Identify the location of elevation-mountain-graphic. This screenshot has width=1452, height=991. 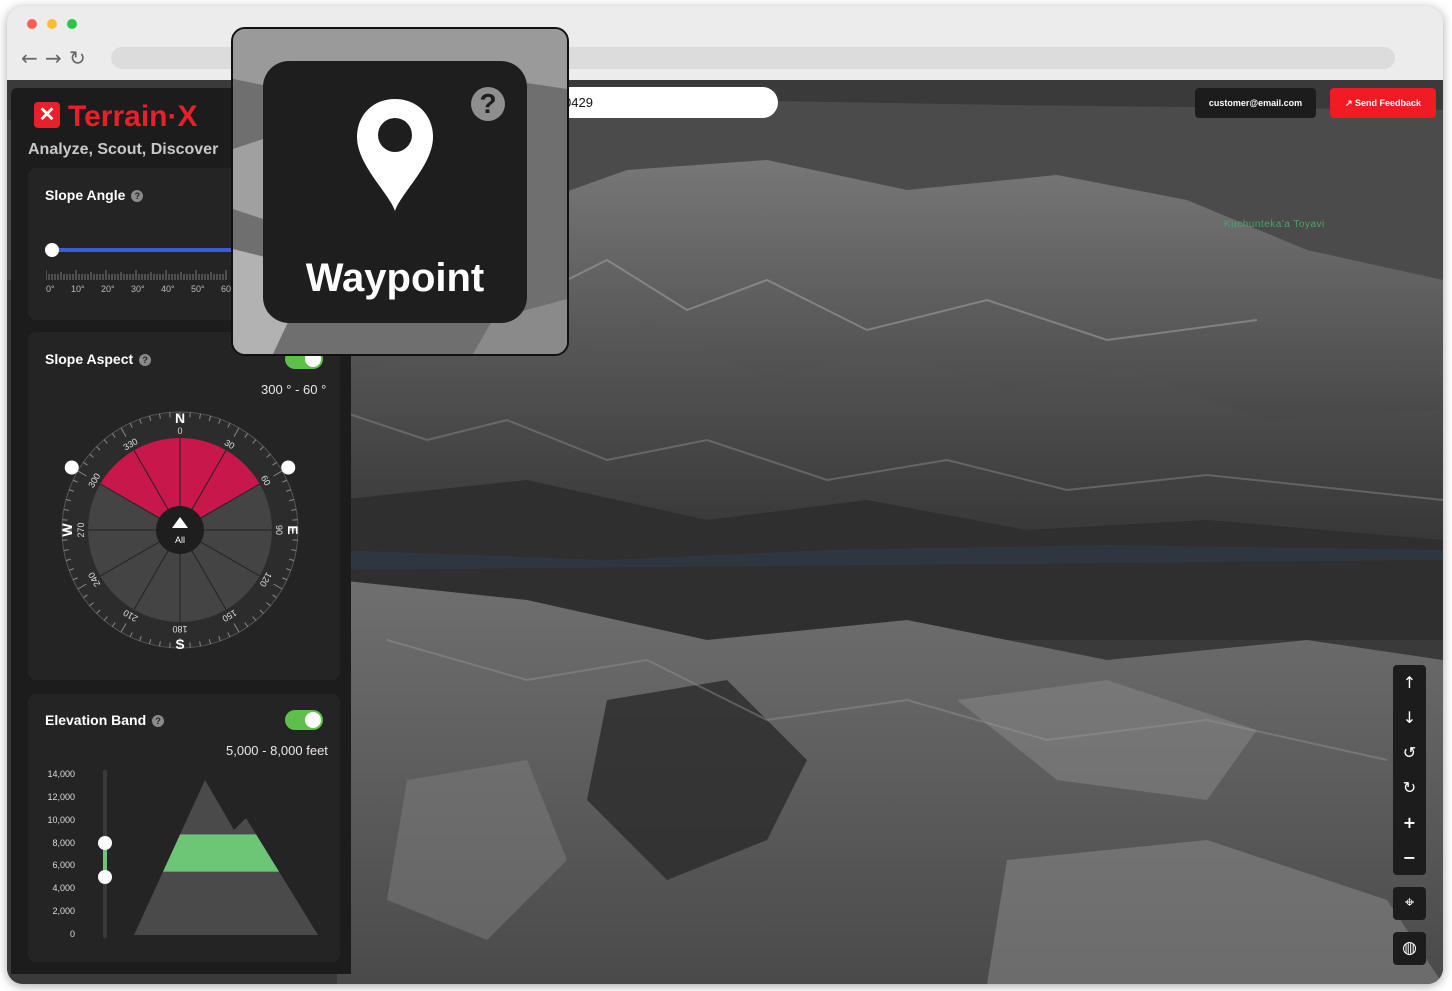
(226, 857).